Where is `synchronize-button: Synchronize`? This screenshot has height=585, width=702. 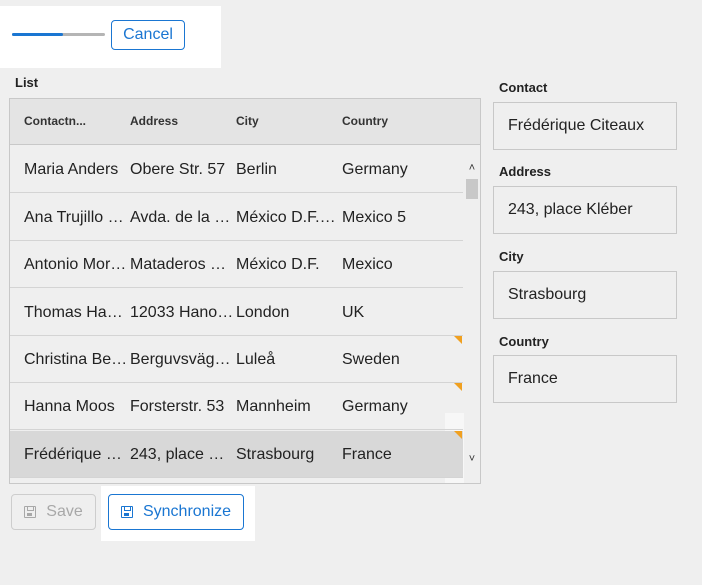 synchronize-button: Synchronize is located at coordinates (176, 512).